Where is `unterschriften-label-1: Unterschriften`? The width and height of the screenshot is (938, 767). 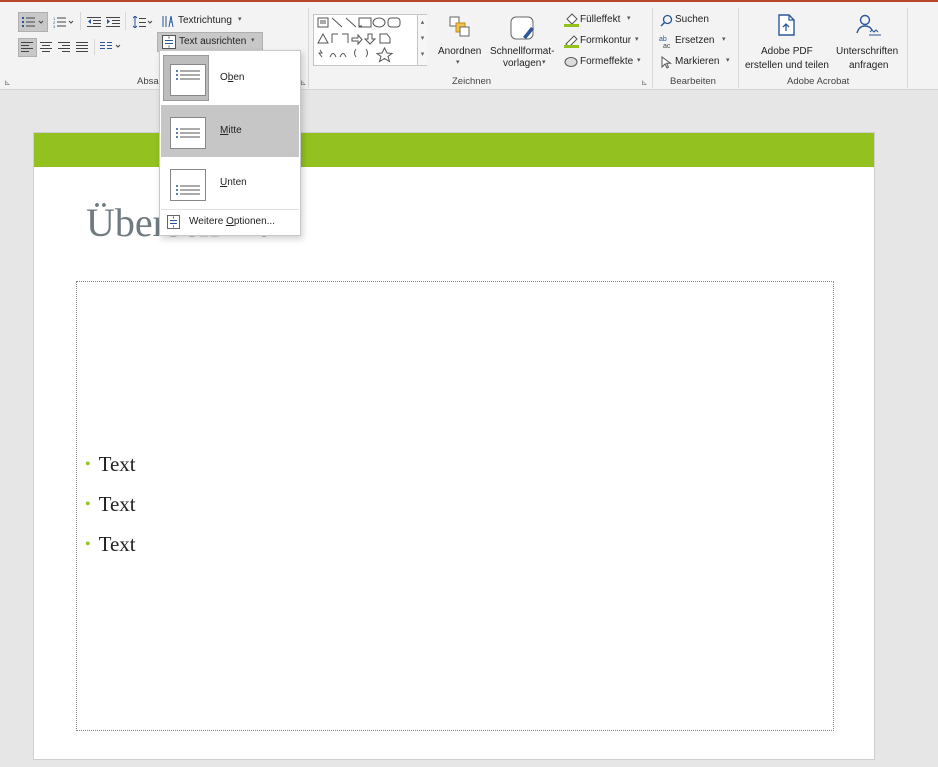 unterschriften-label-1: Unterschriften is located at coordinates (867, 51).